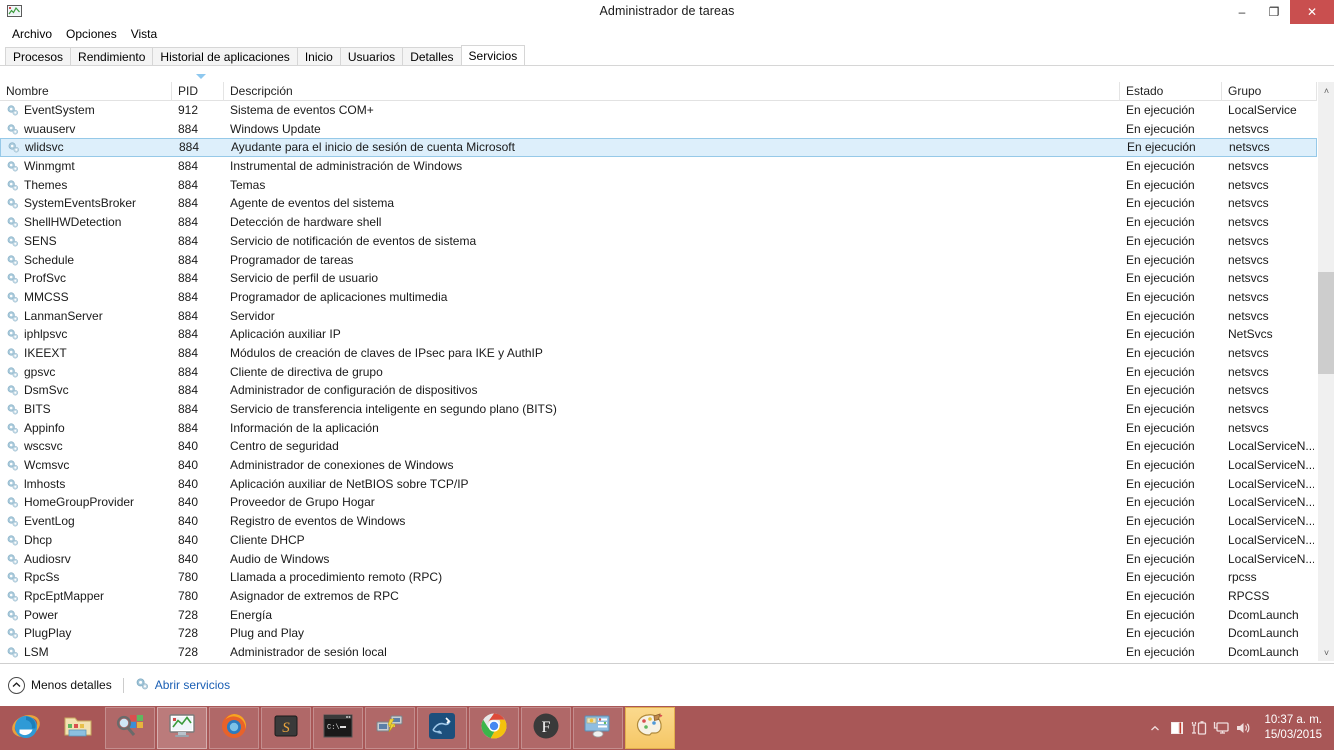  Describe the element at coordinates (234, 728) in the screenshot. I see `taskbar-button-firefox` at that location.